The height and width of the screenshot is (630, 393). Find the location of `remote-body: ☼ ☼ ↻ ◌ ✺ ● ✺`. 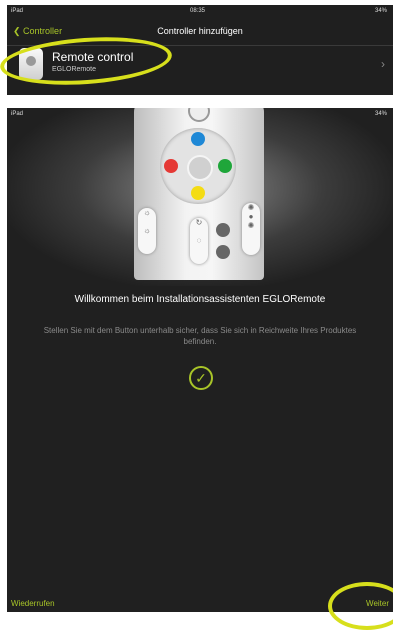

remote-body: ☼ ☼ ↻ ◌ ✺ ● ✺ is located at coordinates (199, 194).